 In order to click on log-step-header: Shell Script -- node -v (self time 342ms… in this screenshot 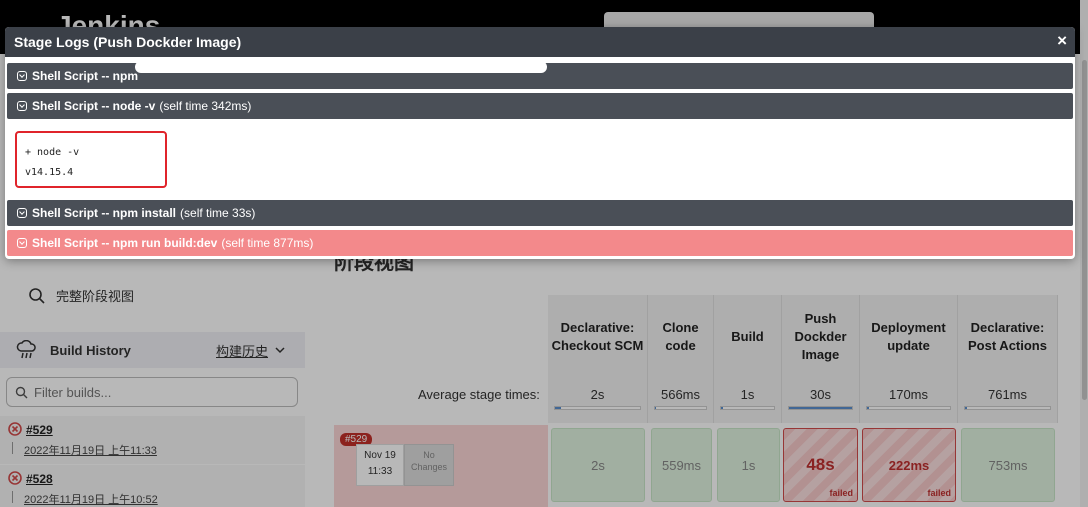, I will do `click(540, 106)`.